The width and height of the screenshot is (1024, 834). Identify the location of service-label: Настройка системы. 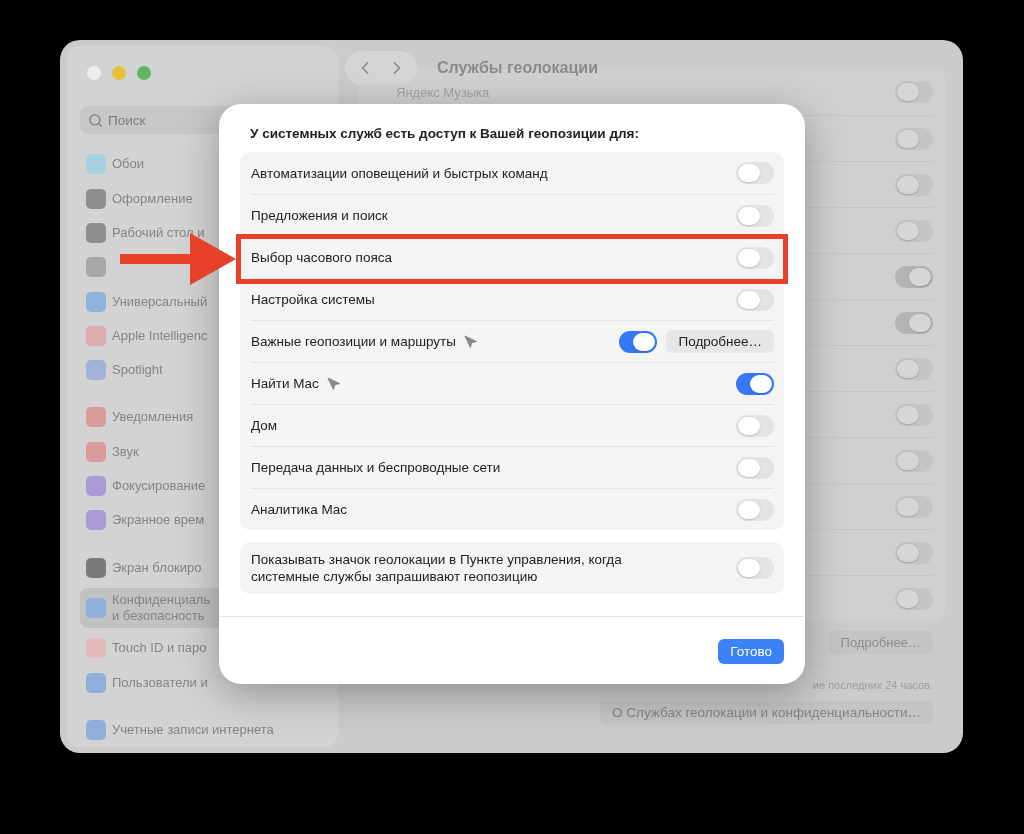
(313, 299).